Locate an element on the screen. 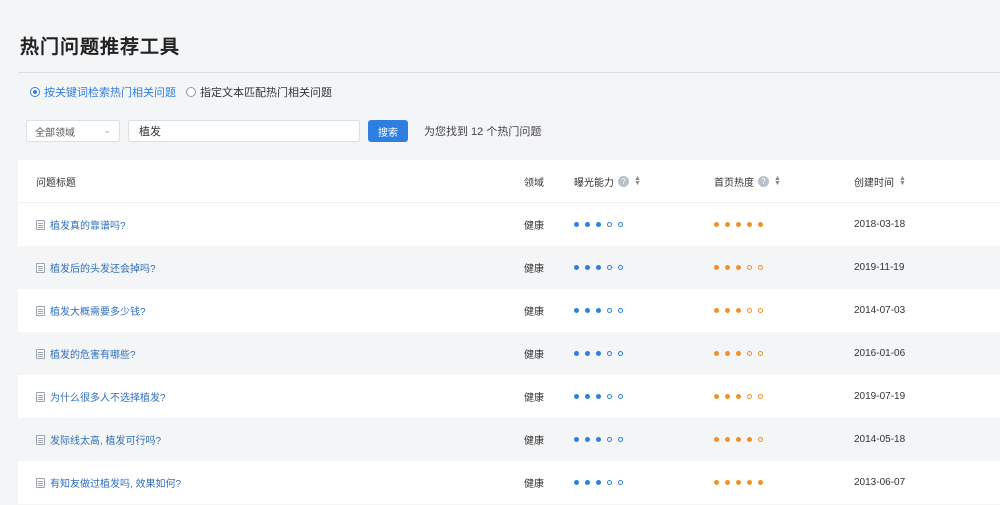 The height and width of the screenshot is (505, 1000). header-exposure: 曝光能力 is located at coordinates (594, 183).